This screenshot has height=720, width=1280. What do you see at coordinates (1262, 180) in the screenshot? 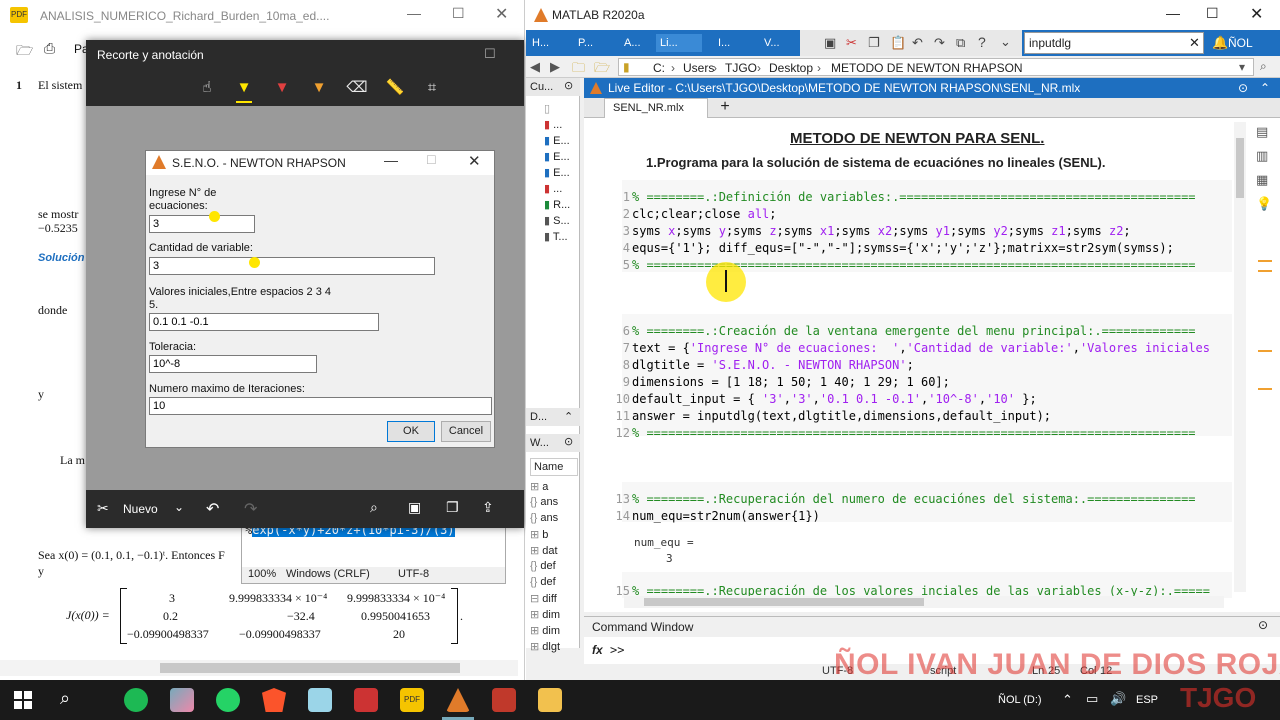
I see `hide-code-icon: ▦` at bounding box center [1262, 180].